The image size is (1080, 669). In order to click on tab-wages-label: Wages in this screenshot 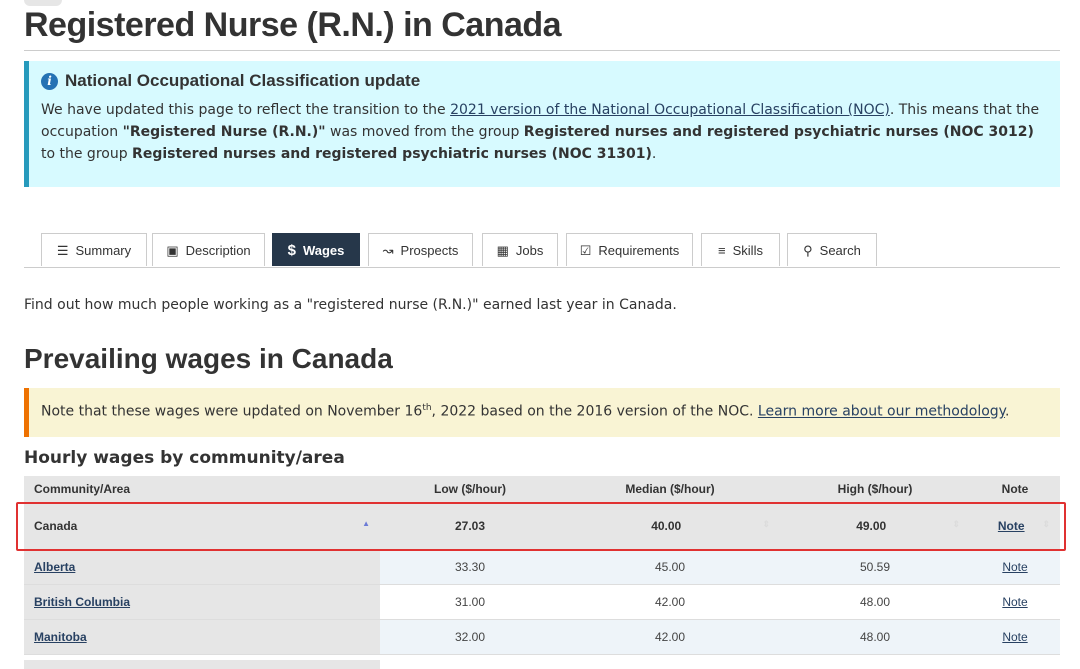, I will do `click(323, 250)`.